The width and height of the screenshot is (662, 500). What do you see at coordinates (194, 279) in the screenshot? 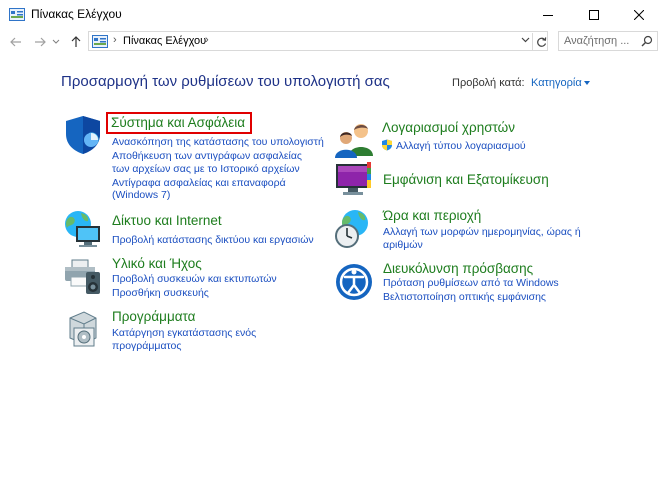
I see `link-devices-printers: Προβολή συσκευών και εκτυπωτών` at bounding box center [194, 279].